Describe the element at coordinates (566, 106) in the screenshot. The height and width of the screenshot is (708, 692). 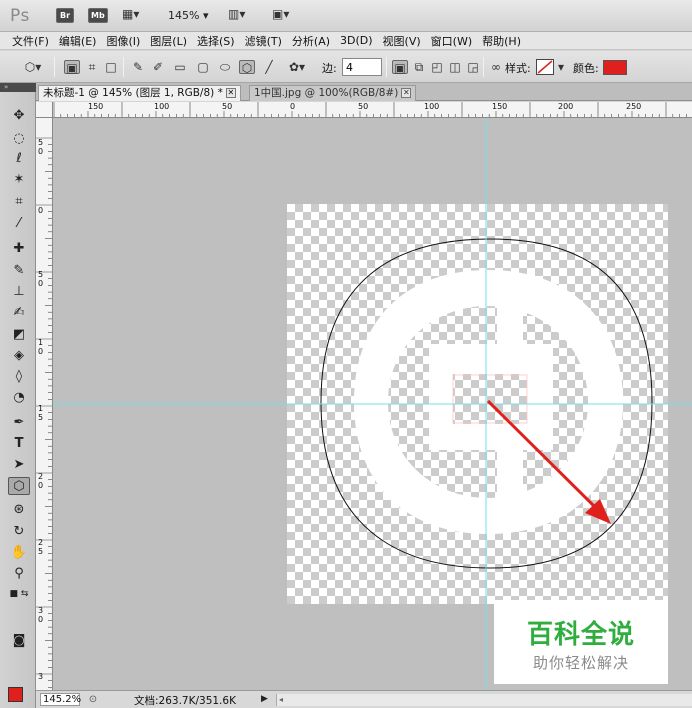
I see `ruler-label: 200` at that location.